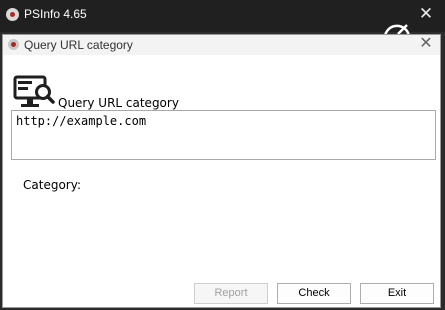  I want to click on dialog-app-icon, so click(13, 44).